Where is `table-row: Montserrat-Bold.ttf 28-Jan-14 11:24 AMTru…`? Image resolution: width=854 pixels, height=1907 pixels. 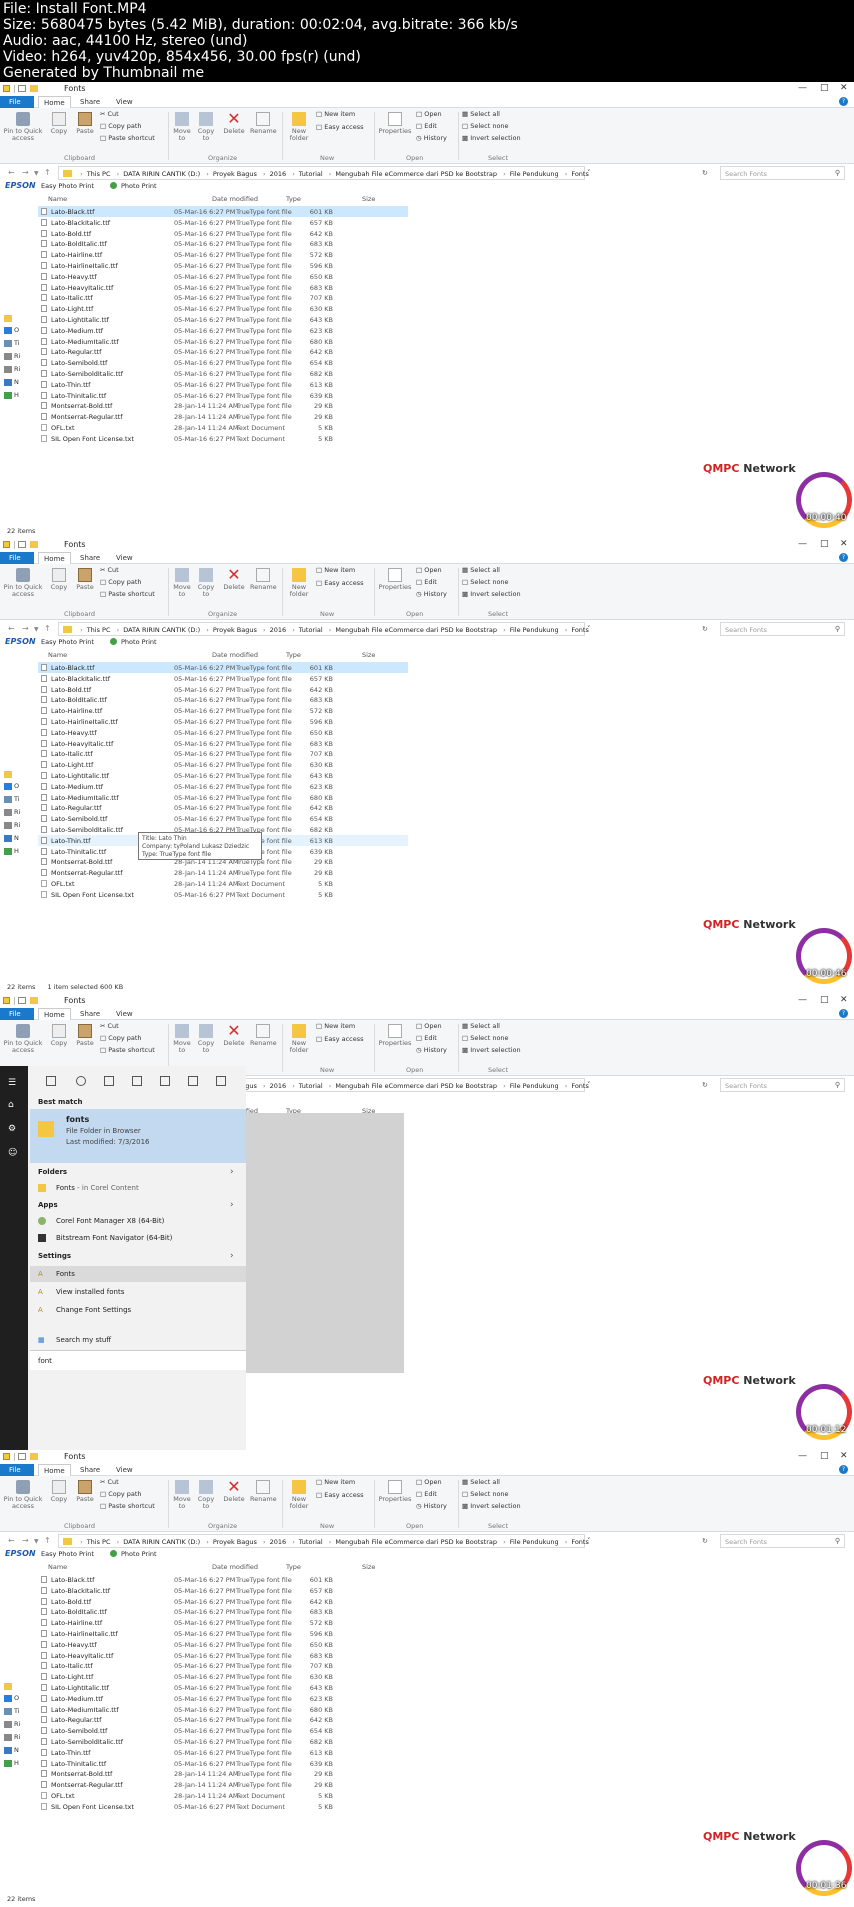
table-row: Montserrat-Bold.ttf 28-Jan-14 11:24 AMTru… is located at coordinates (223, 1773).